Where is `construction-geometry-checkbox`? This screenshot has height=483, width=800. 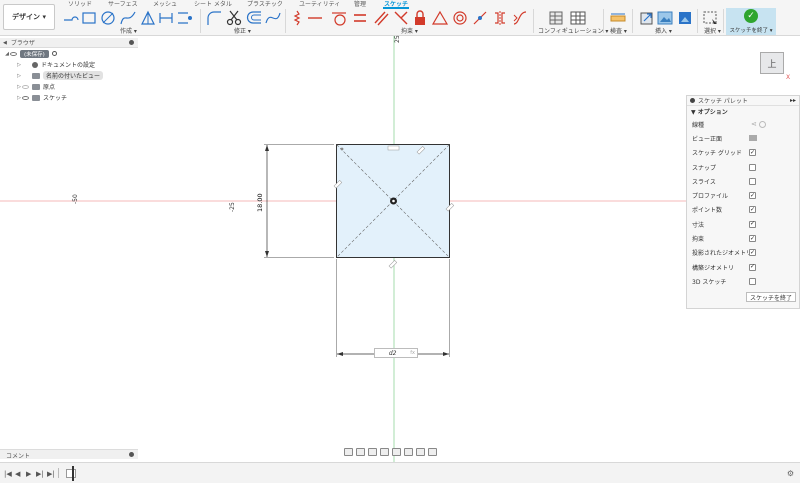
construction-geometry-checkbox is located at coordinates (752, 267).